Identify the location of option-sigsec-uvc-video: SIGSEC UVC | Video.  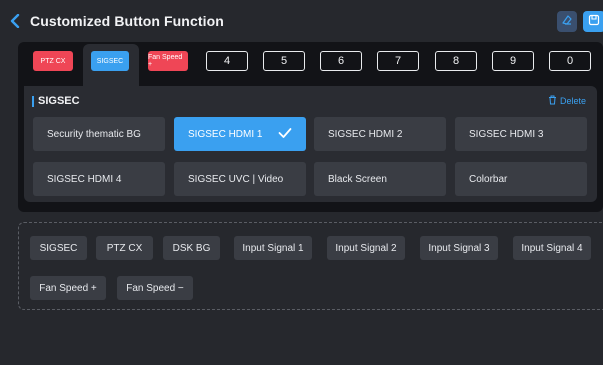
(240, 179).